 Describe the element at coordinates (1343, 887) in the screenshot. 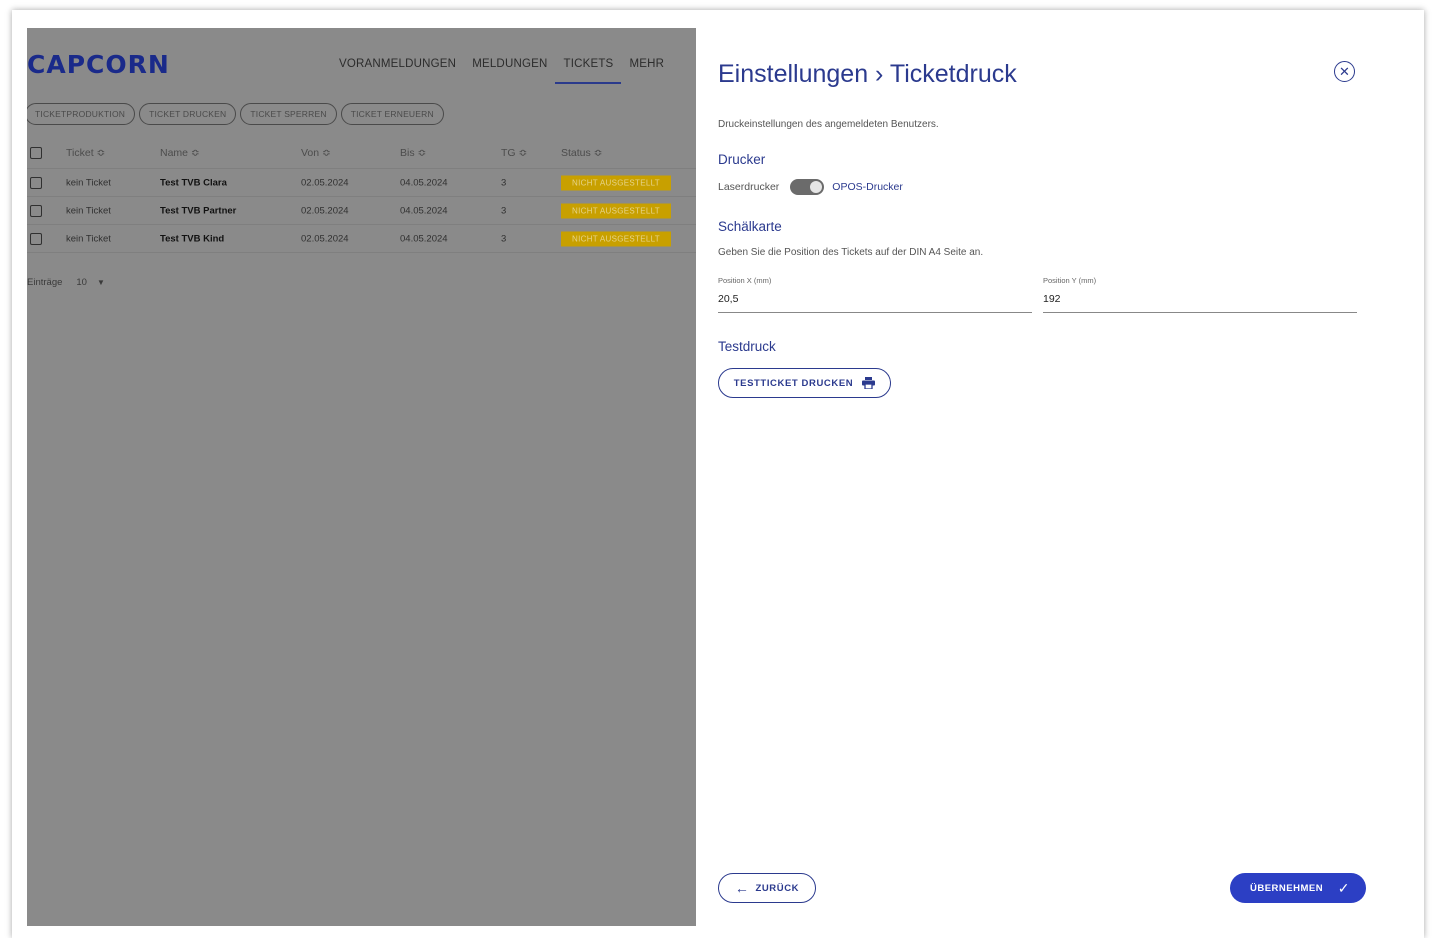

I see `checkmark-icon: ✓` at that location.